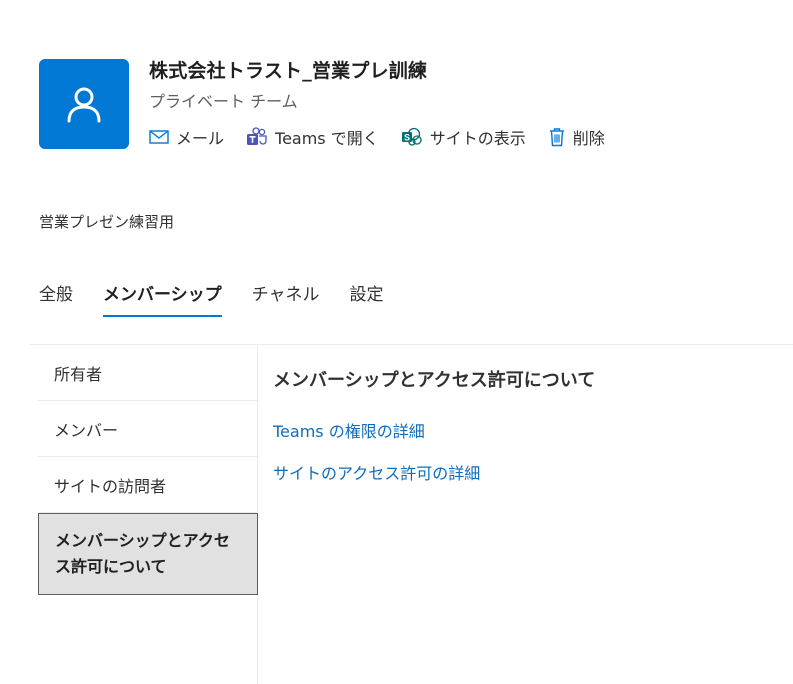 The width and height of the screenshot is (793, 684). Describe the element at coordinates (557, 137) in the screenshot. I see `trash-icon` at that location.